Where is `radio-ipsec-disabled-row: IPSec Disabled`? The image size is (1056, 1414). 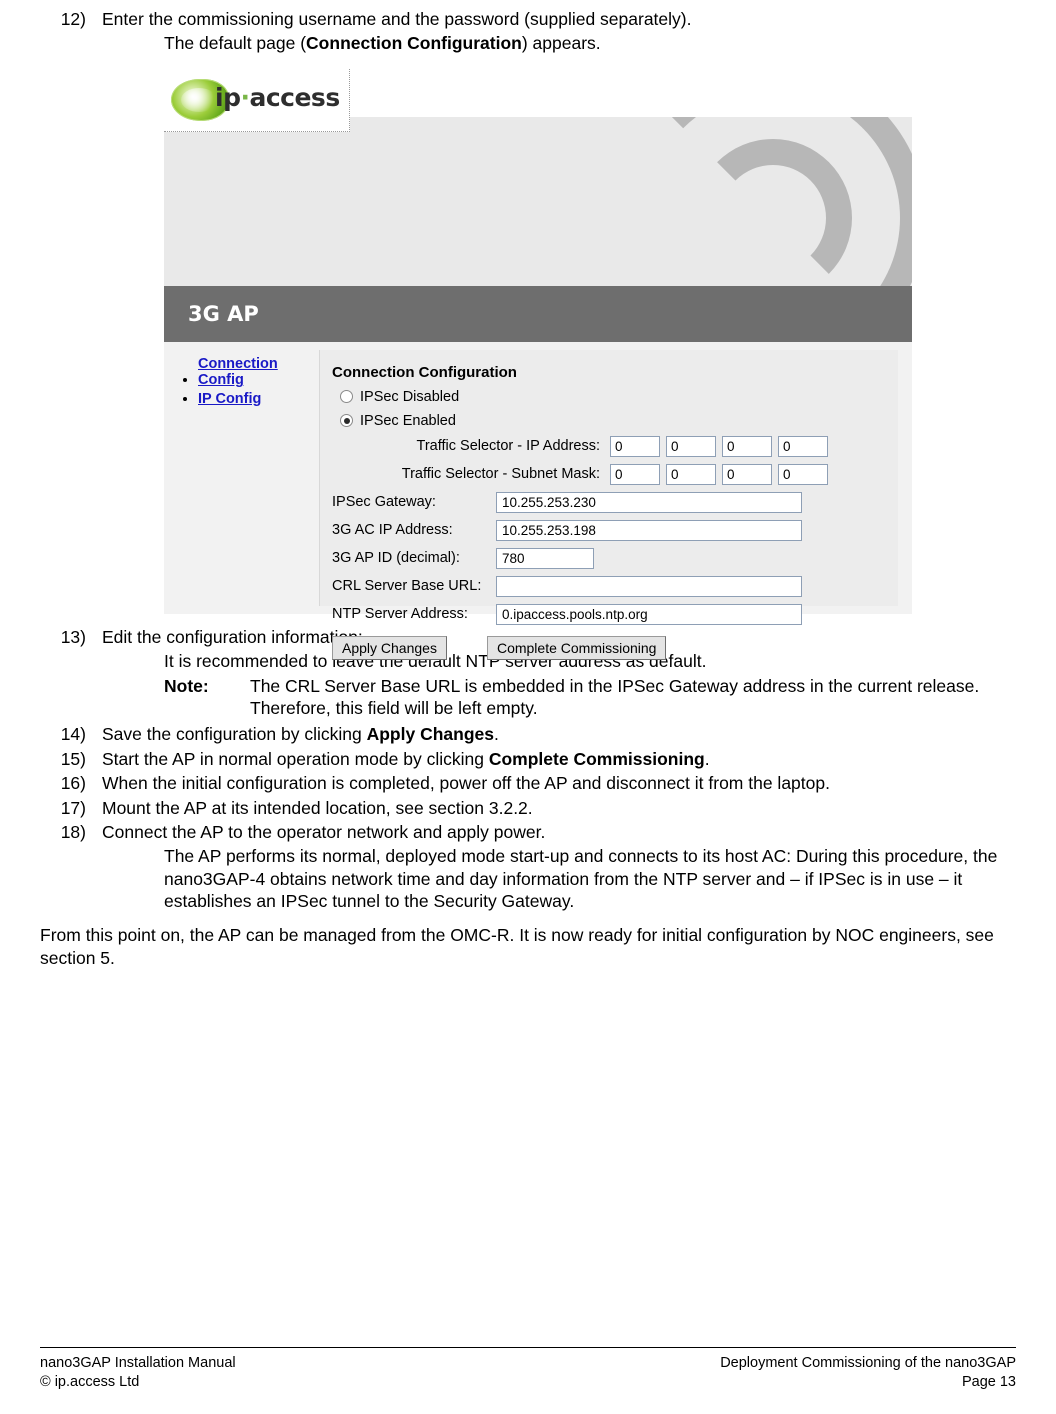 radio-ipsec-disabled-row: IPSec Disabled is located at coordinates (609, 397).